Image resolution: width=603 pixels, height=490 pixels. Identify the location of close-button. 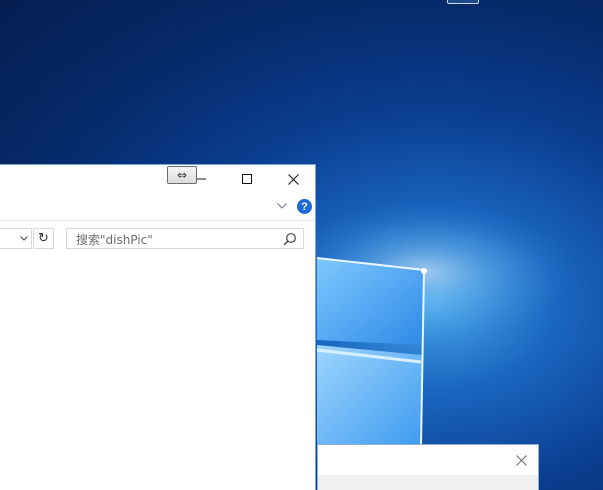
(293, 179).